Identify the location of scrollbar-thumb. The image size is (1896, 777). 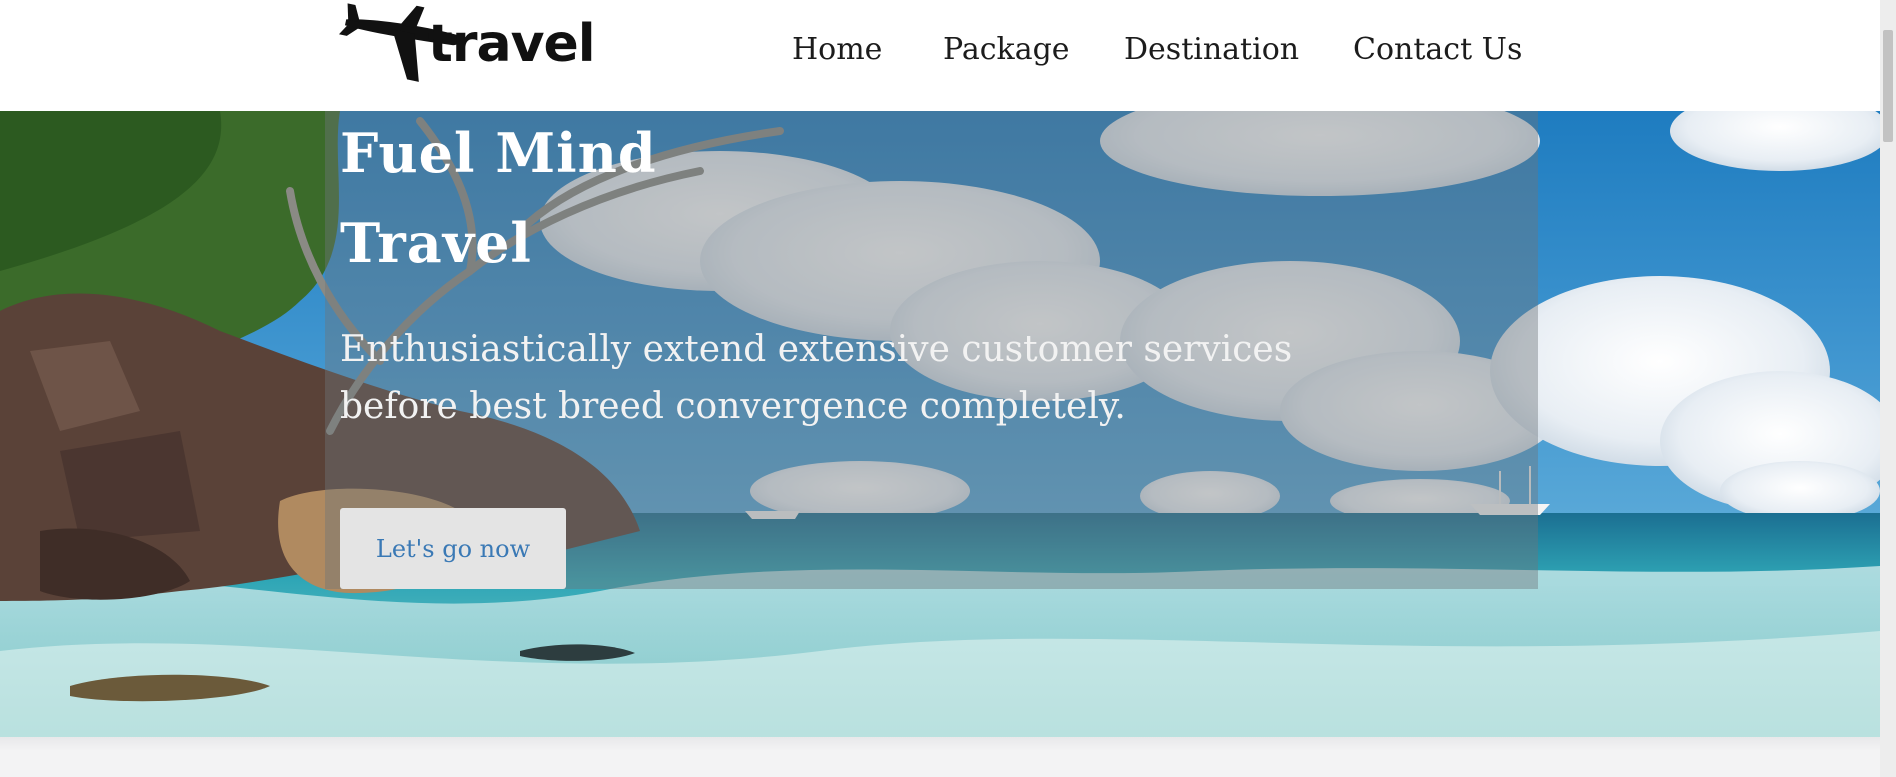
(1888, 86).